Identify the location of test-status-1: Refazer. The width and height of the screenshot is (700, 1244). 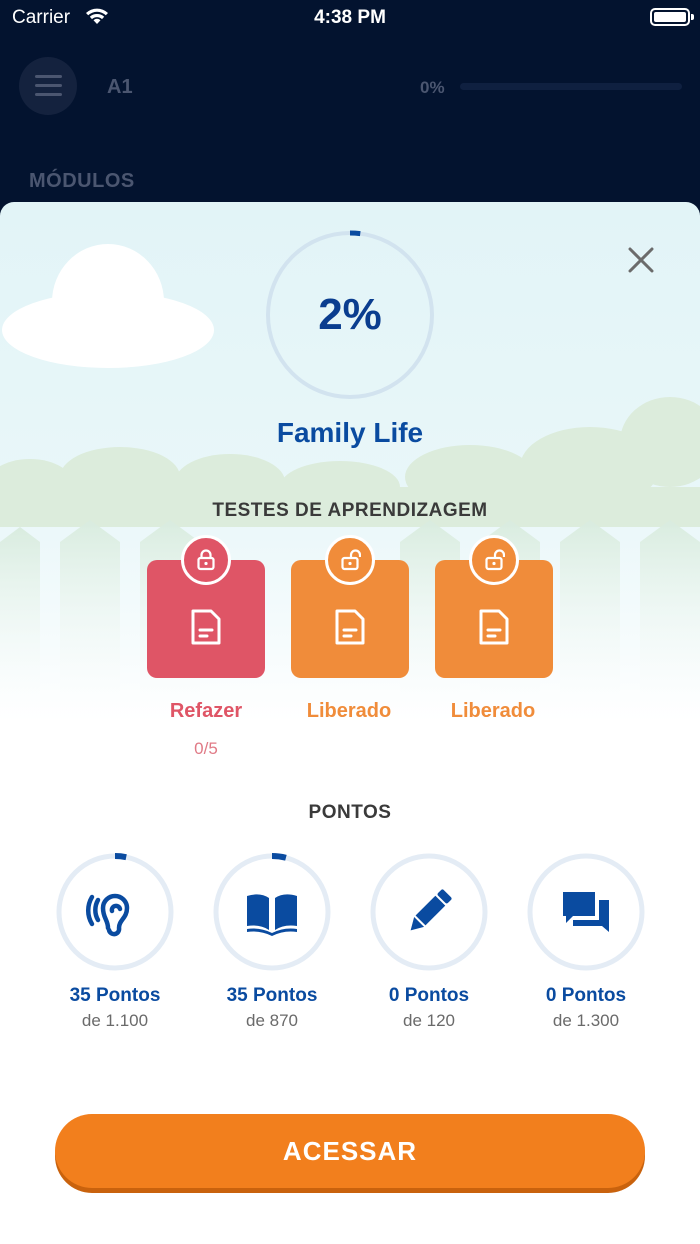
(206, 711).